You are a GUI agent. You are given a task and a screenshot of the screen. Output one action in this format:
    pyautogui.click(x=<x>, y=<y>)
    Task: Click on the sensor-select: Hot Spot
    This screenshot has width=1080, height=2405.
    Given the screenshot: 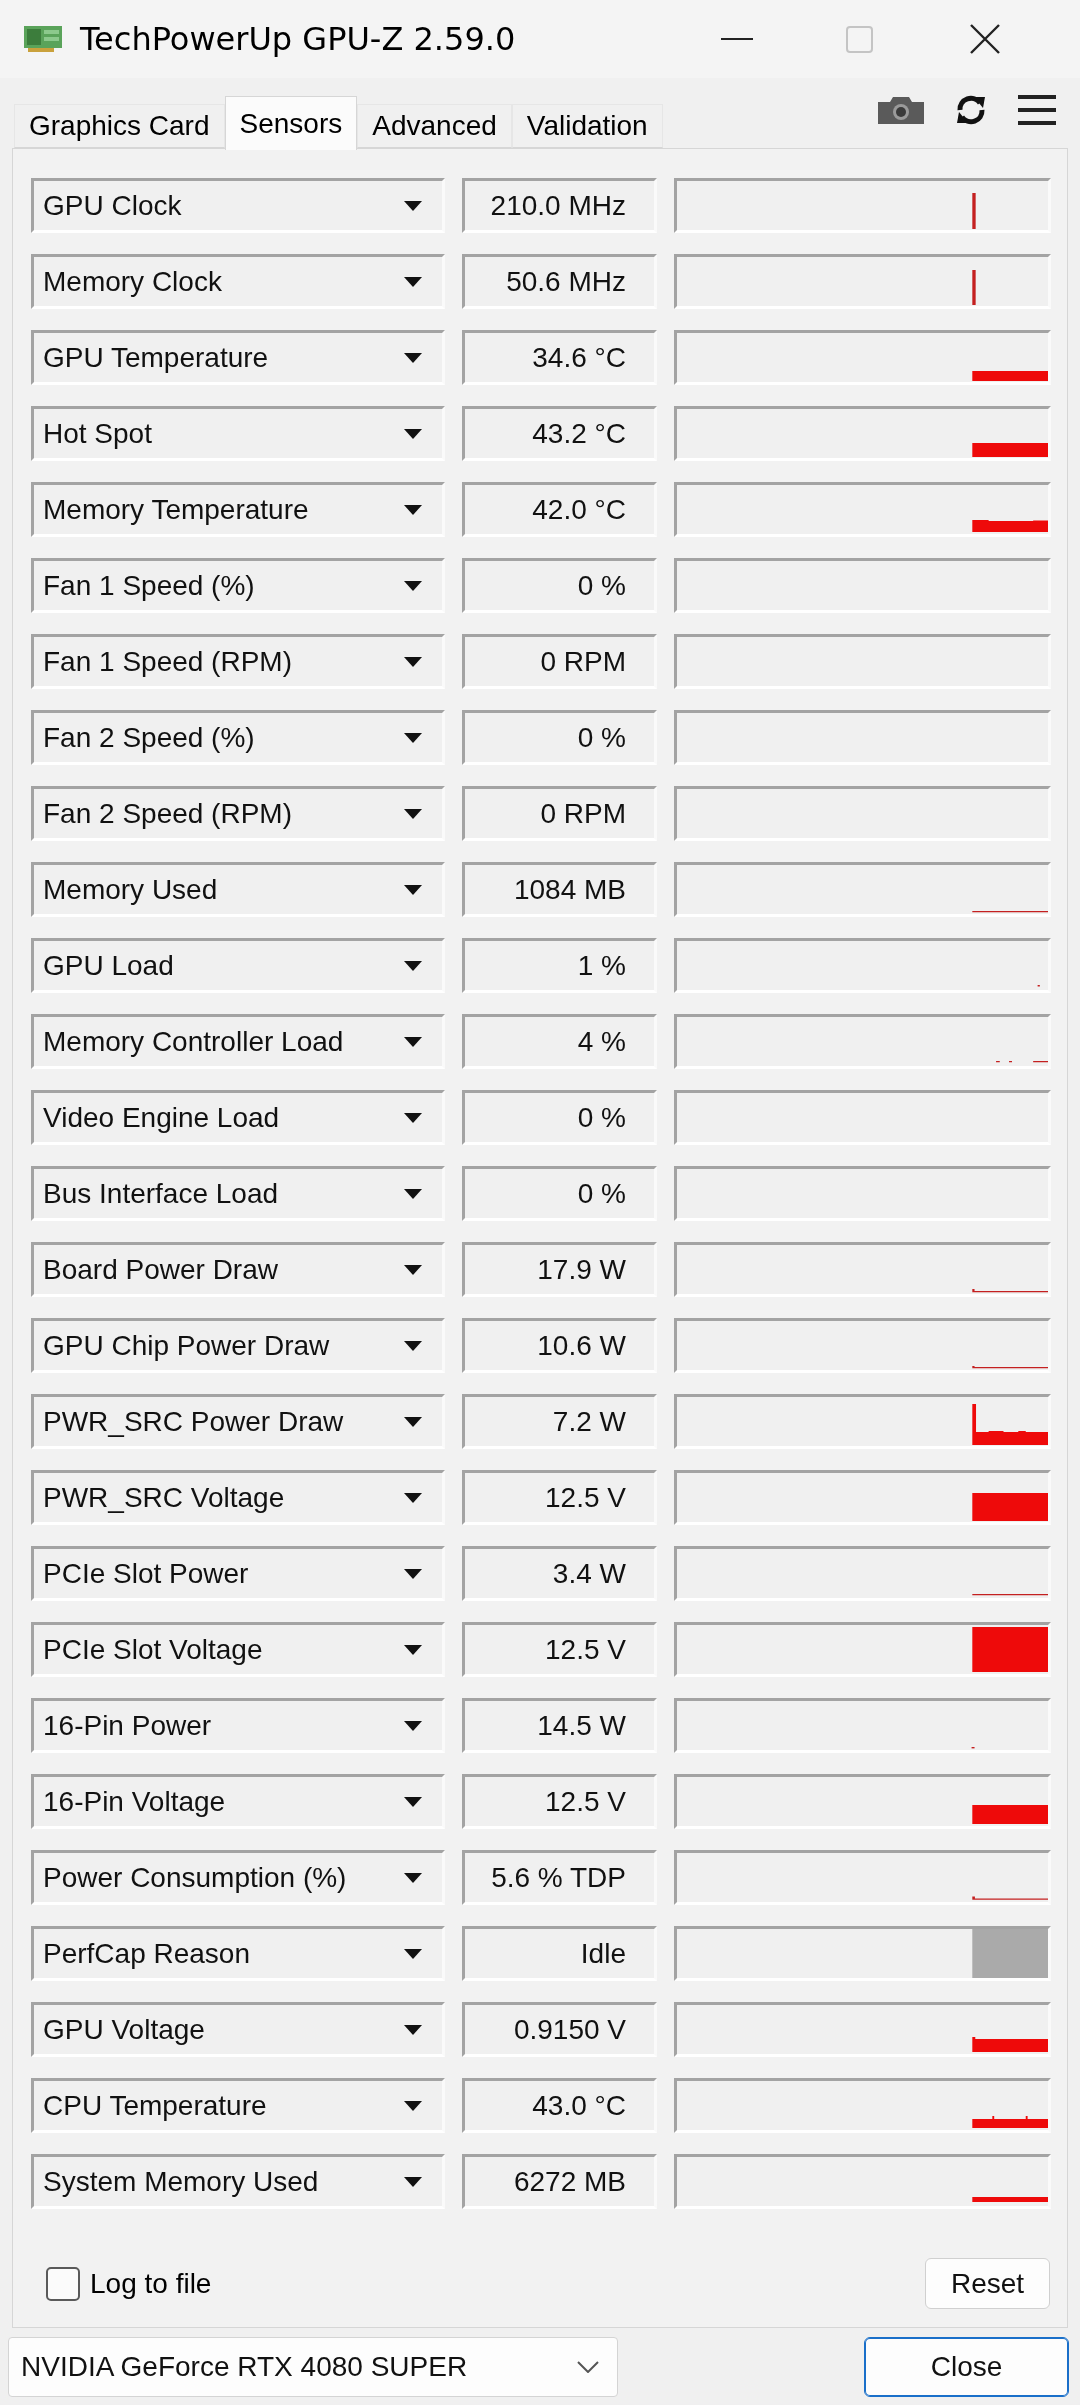 What is the action you would take?
    pyautogui.click(x=238, y=433)
    